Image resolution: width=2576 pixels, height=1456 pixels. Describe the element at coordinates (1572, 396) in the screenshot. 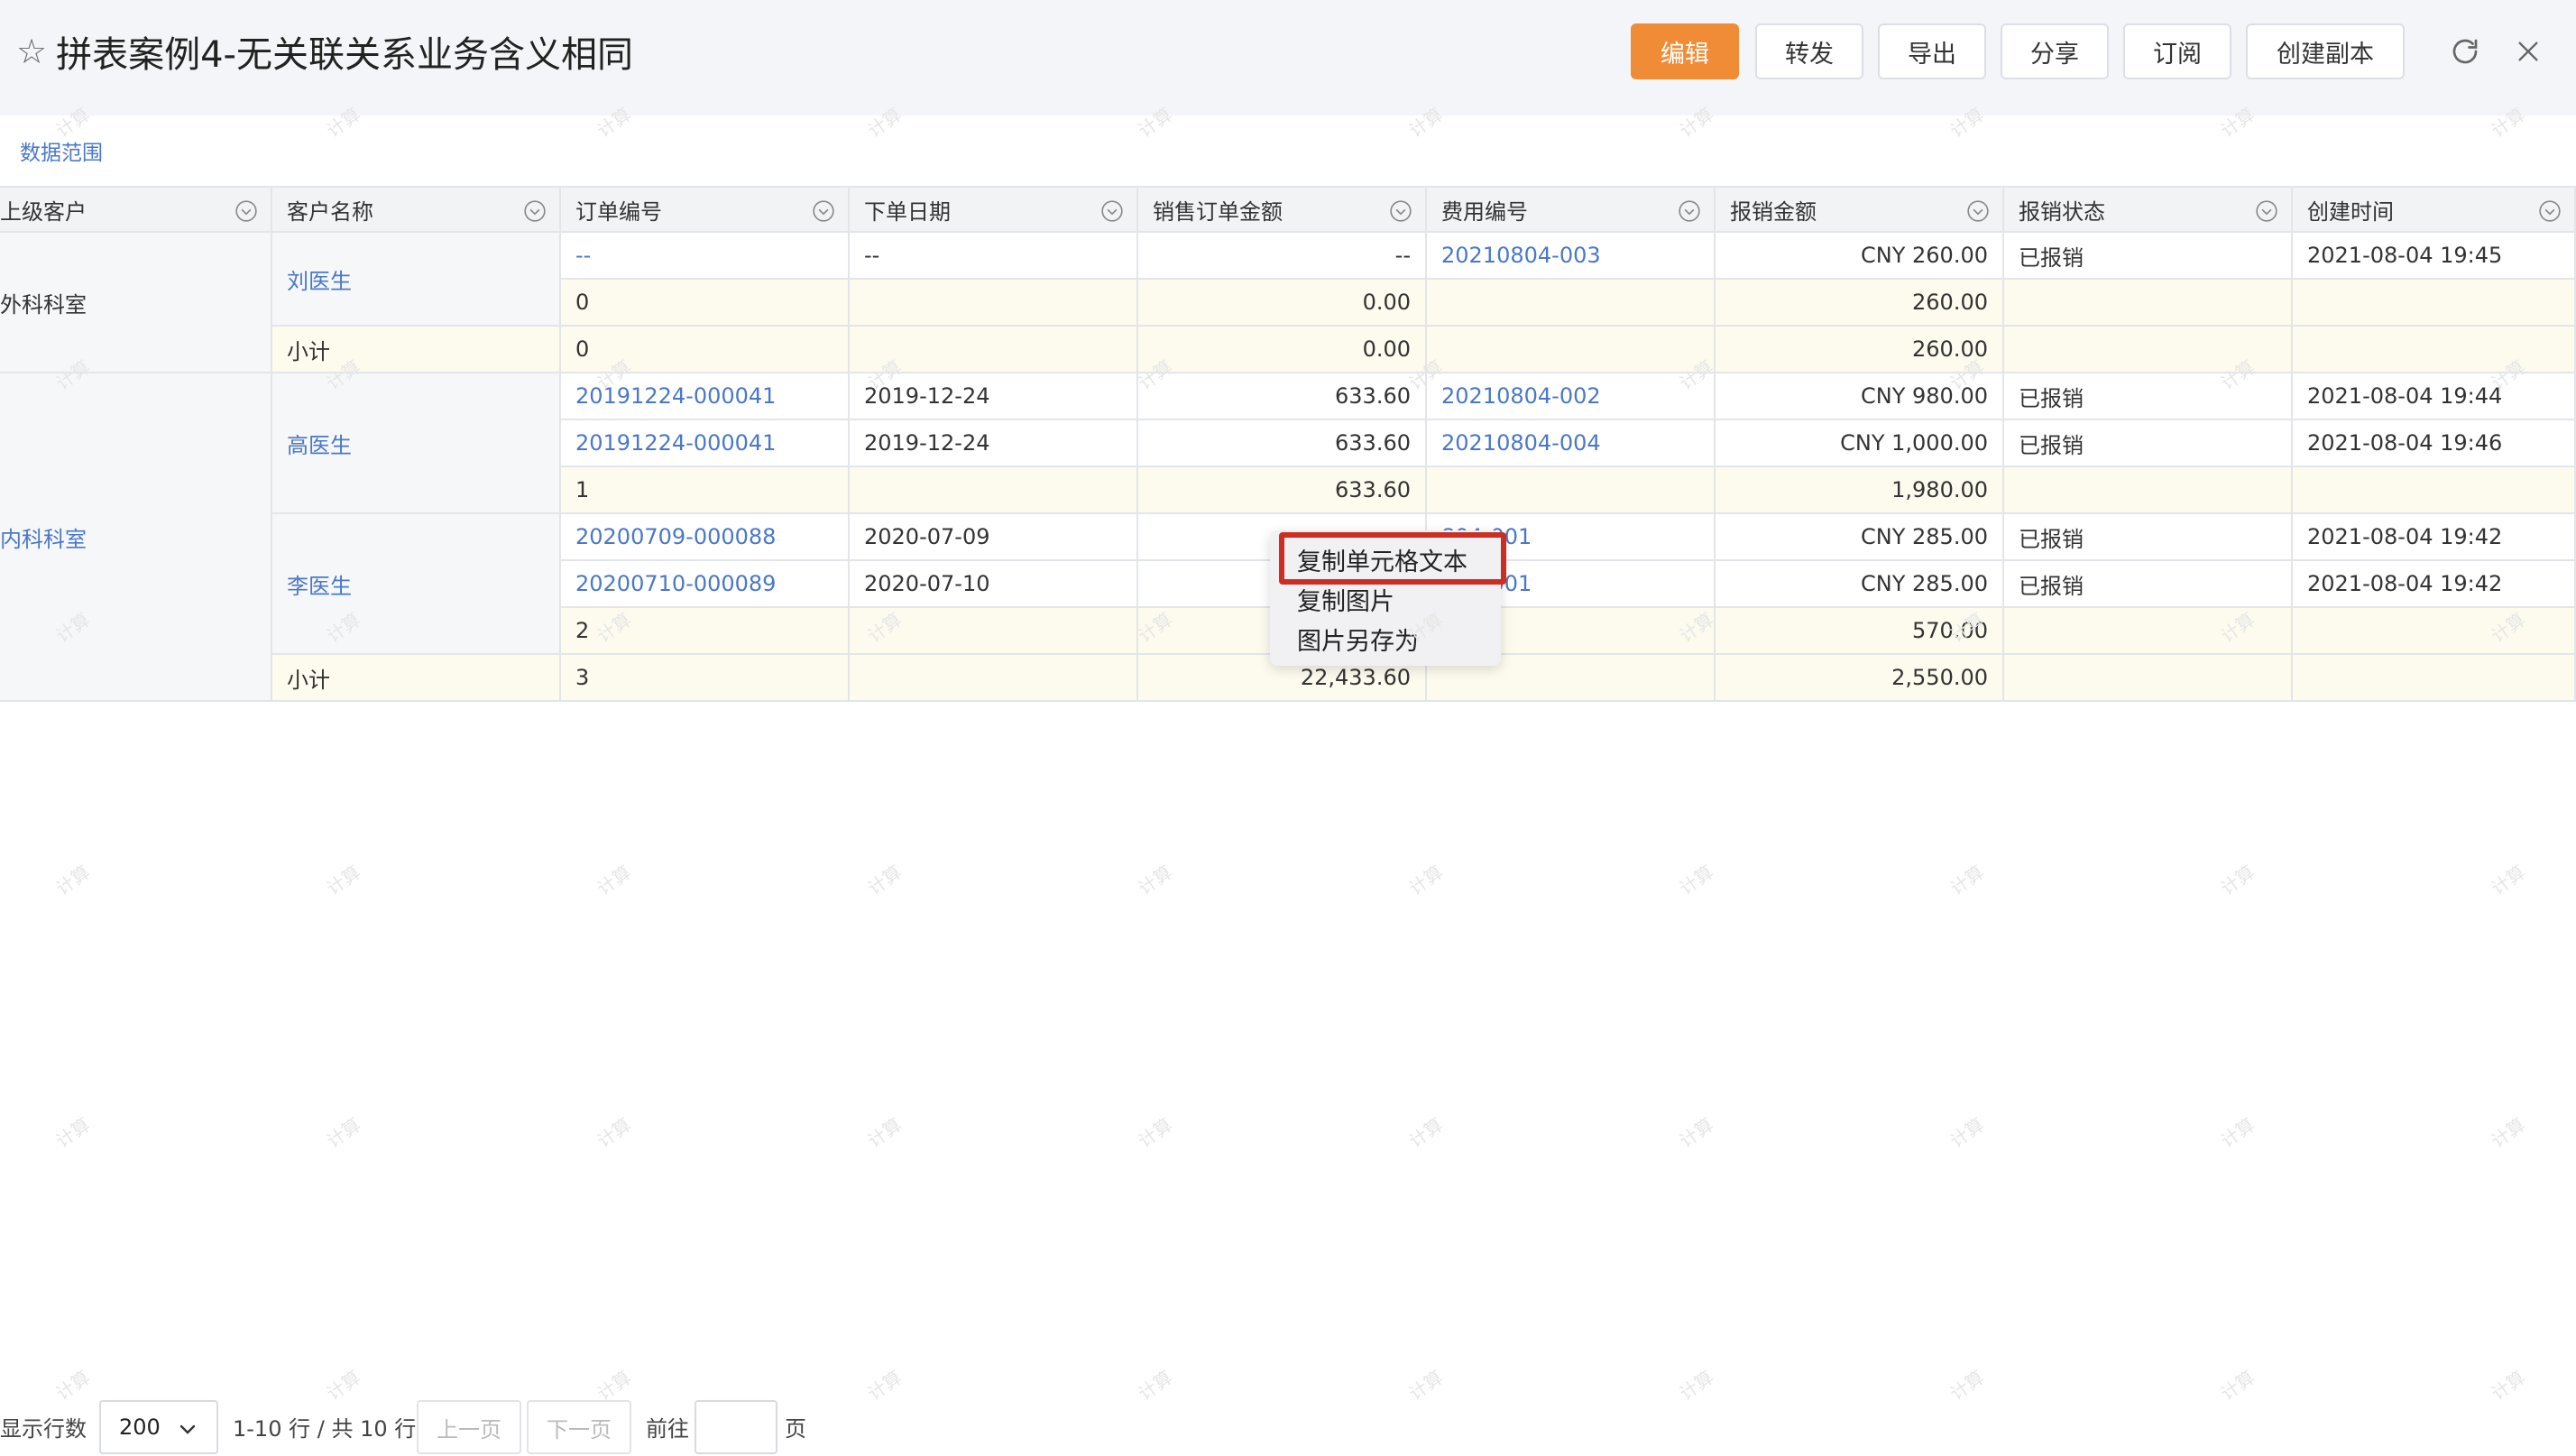

I see `table-cell: 20210804-002` at that location.